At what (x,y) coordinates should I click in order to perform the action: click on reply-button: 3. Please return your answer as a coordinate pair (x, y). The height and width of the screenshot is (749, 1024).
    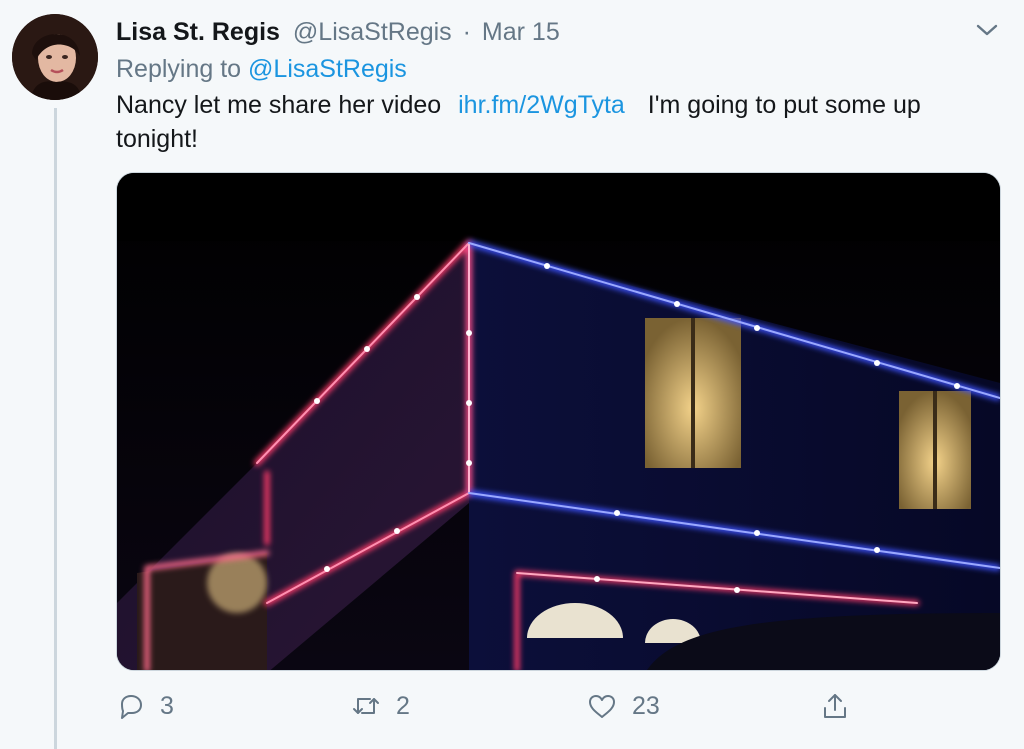
    Looking at the image, I should click on (145, 706).